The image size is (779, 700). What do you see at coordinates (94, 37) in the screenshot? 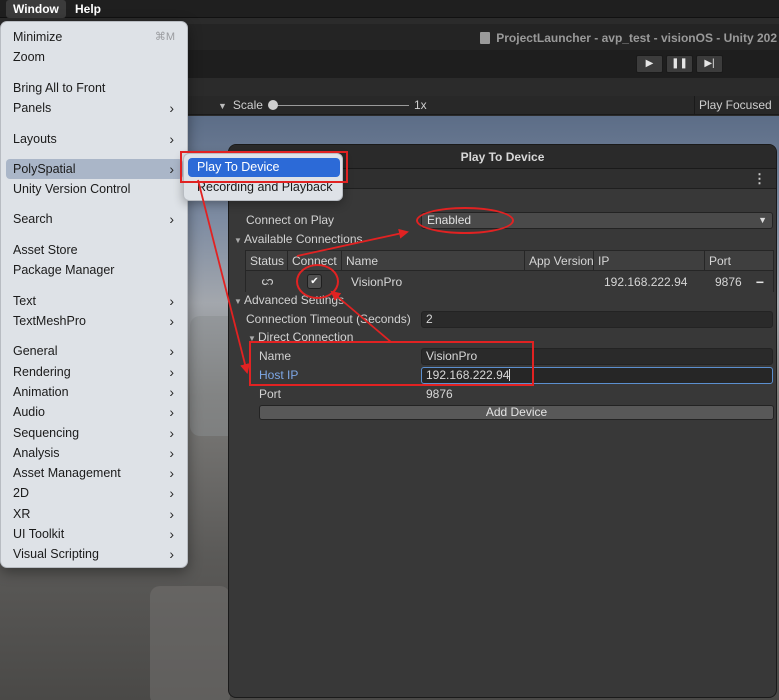
I see `menu-item-minimize: Minimize ⌘M` at bounding box center [94, 37].